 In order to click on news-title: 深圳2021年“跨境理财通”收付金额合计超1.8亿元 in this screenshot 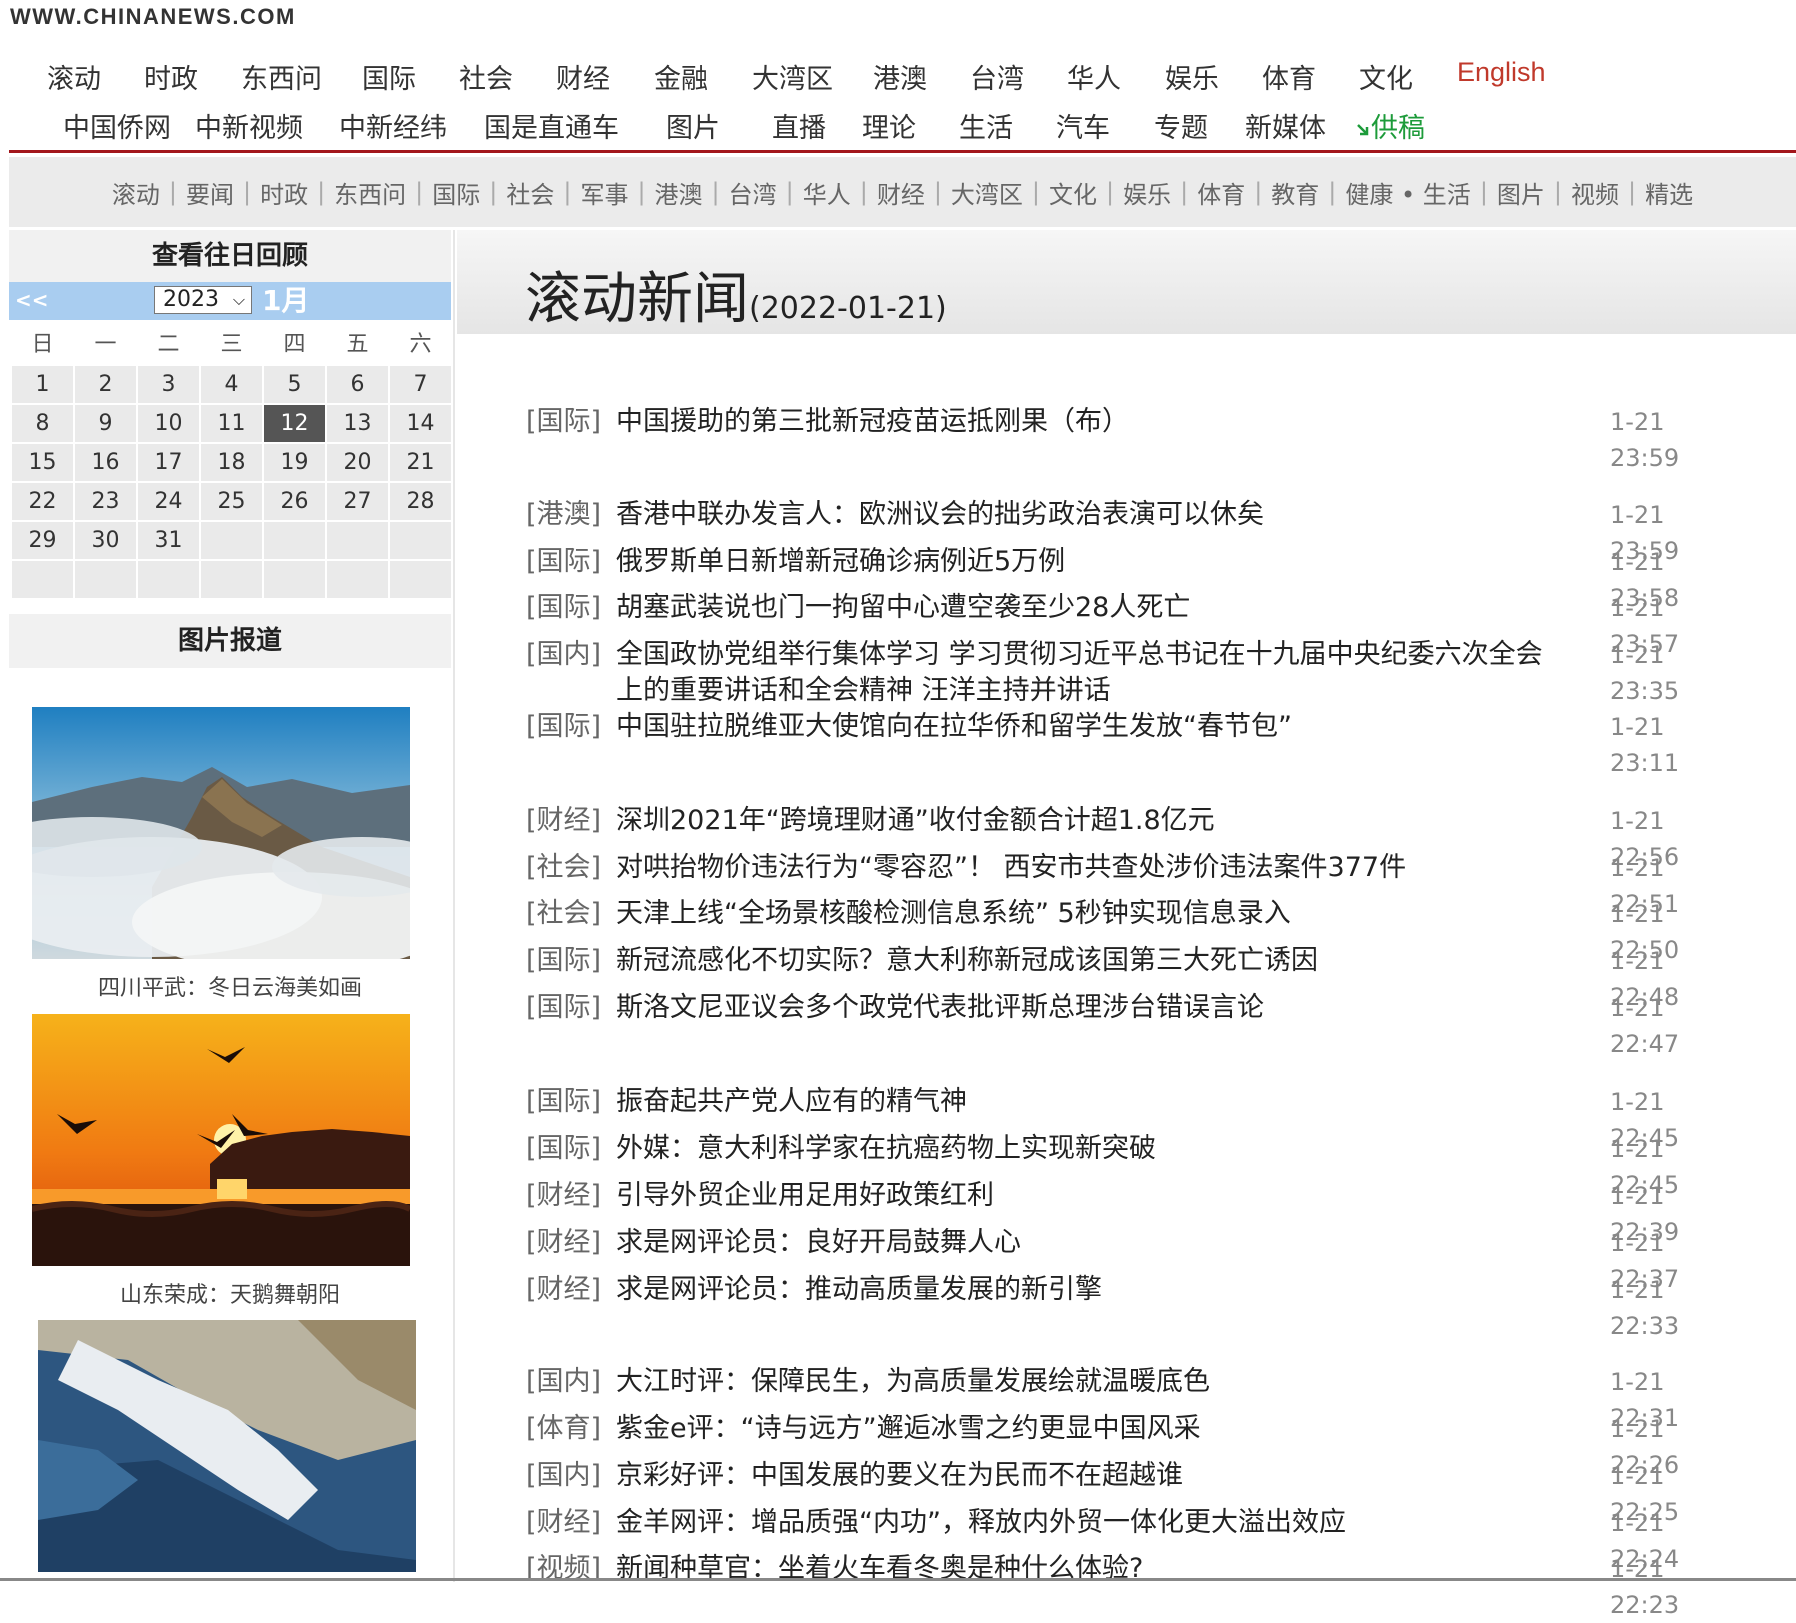, I will do `click(1086, 821)`.